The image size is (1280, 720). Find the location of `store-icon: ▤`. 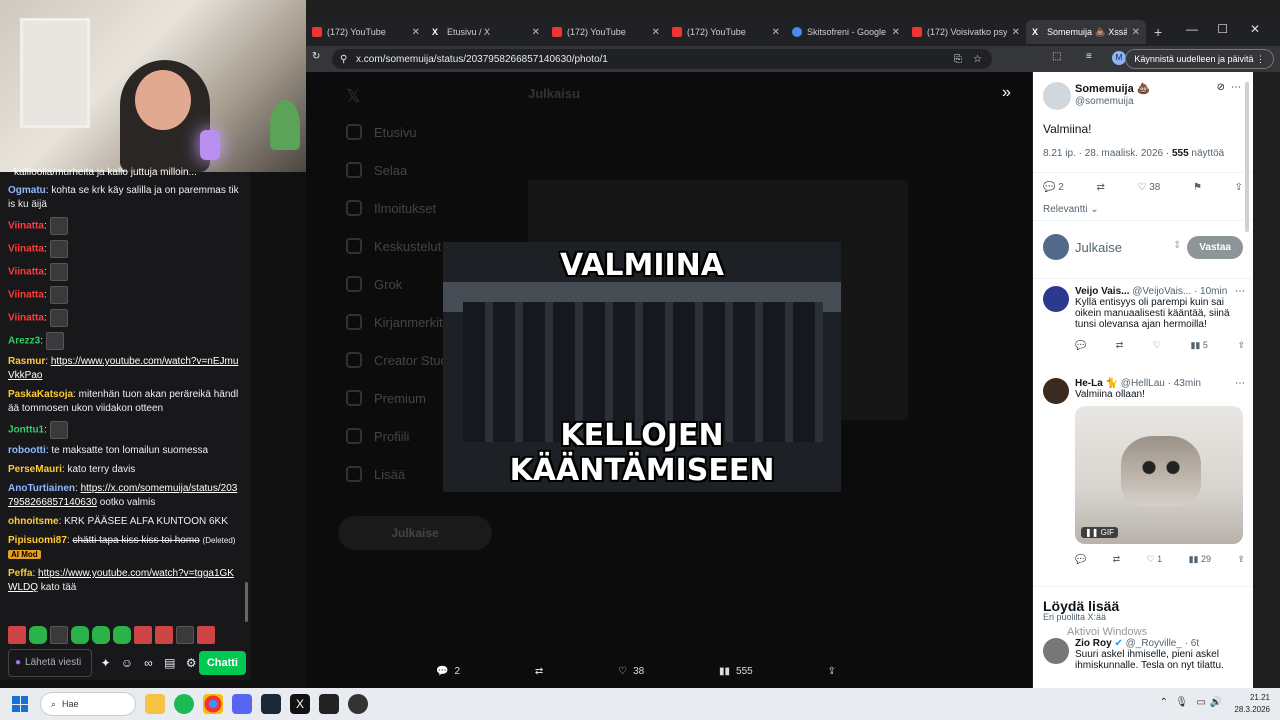

store-icon: ▤ is located at coordinates (169, 663).